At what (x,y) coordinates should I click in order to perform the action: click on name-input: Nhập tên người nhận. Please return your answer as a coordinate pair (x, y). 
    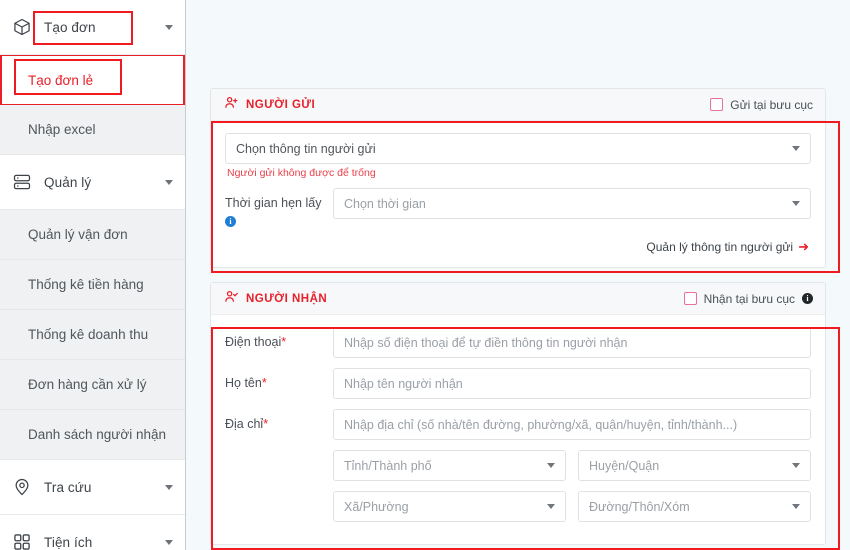
    Looking at the image, I should click on (572, 383).